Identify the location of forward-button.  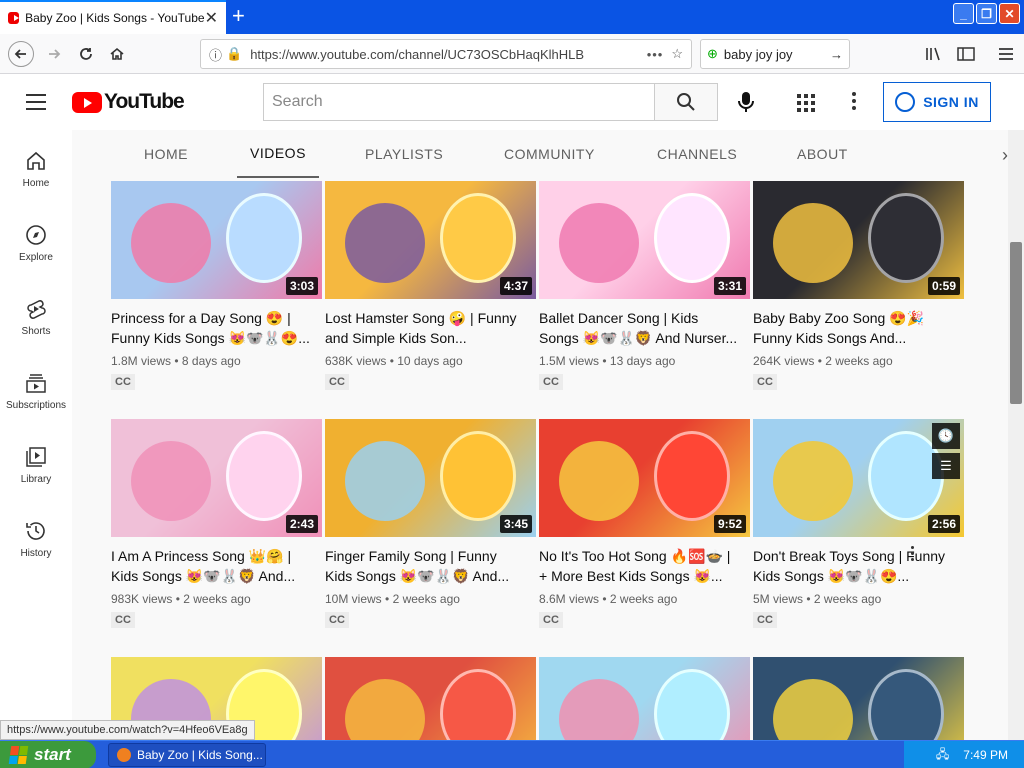
(54, 54).